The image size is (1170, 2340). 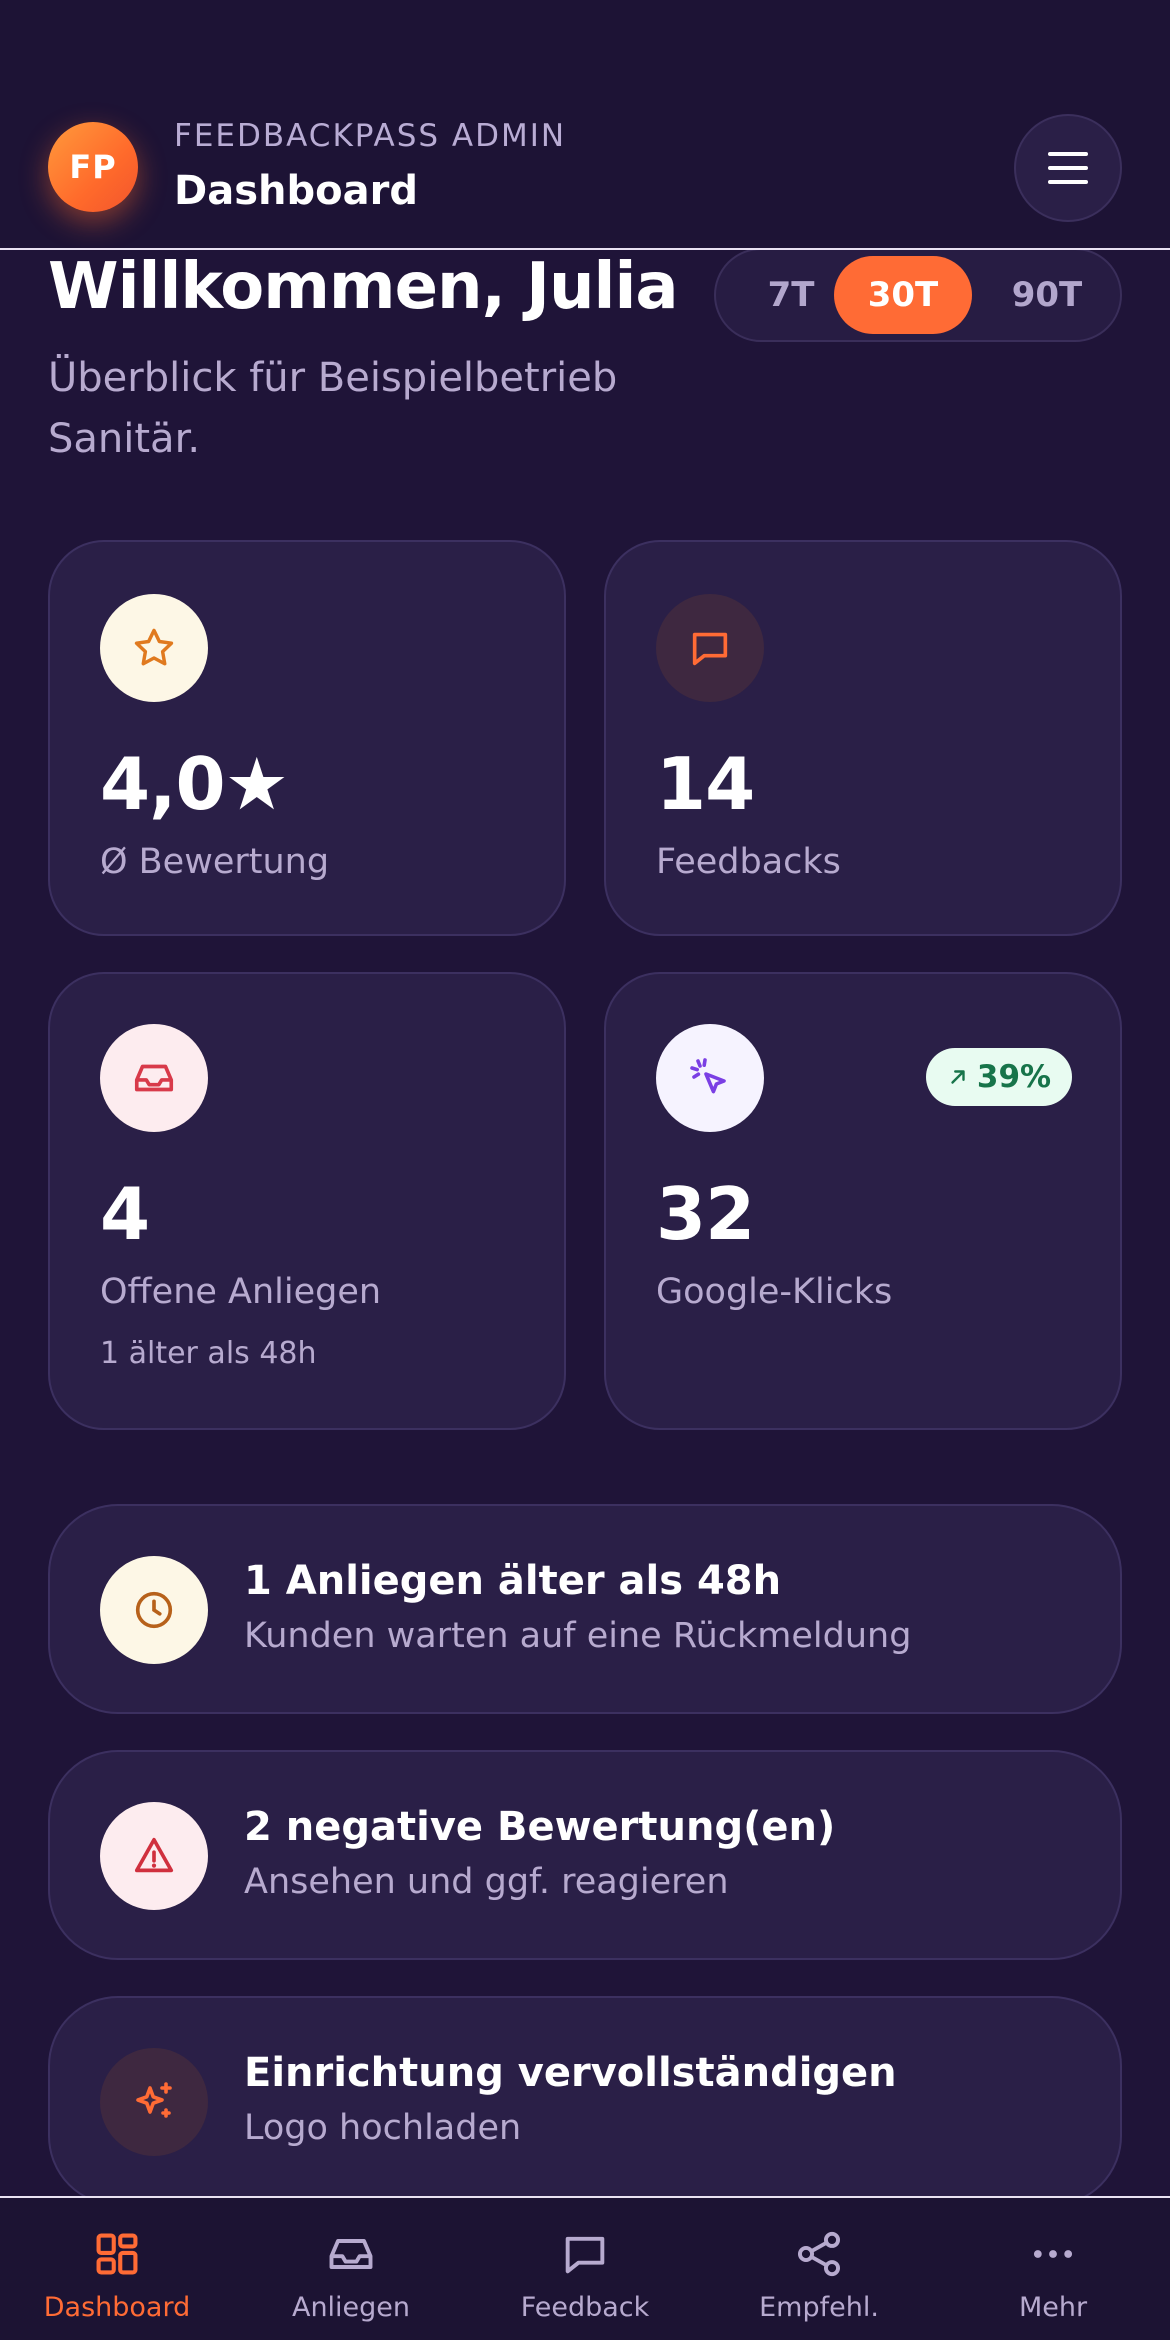 I want to click on sparkles-icon, so click(x=154, y=2102).